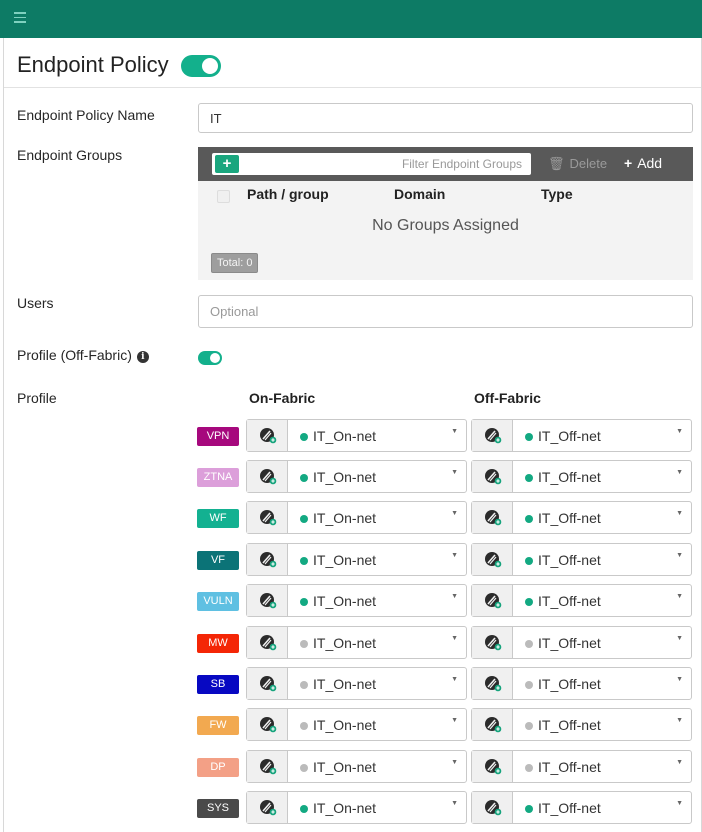 The width and height of the screenshot is (702, 832). I want to click on profile-tag: FW, so click(218, 725).